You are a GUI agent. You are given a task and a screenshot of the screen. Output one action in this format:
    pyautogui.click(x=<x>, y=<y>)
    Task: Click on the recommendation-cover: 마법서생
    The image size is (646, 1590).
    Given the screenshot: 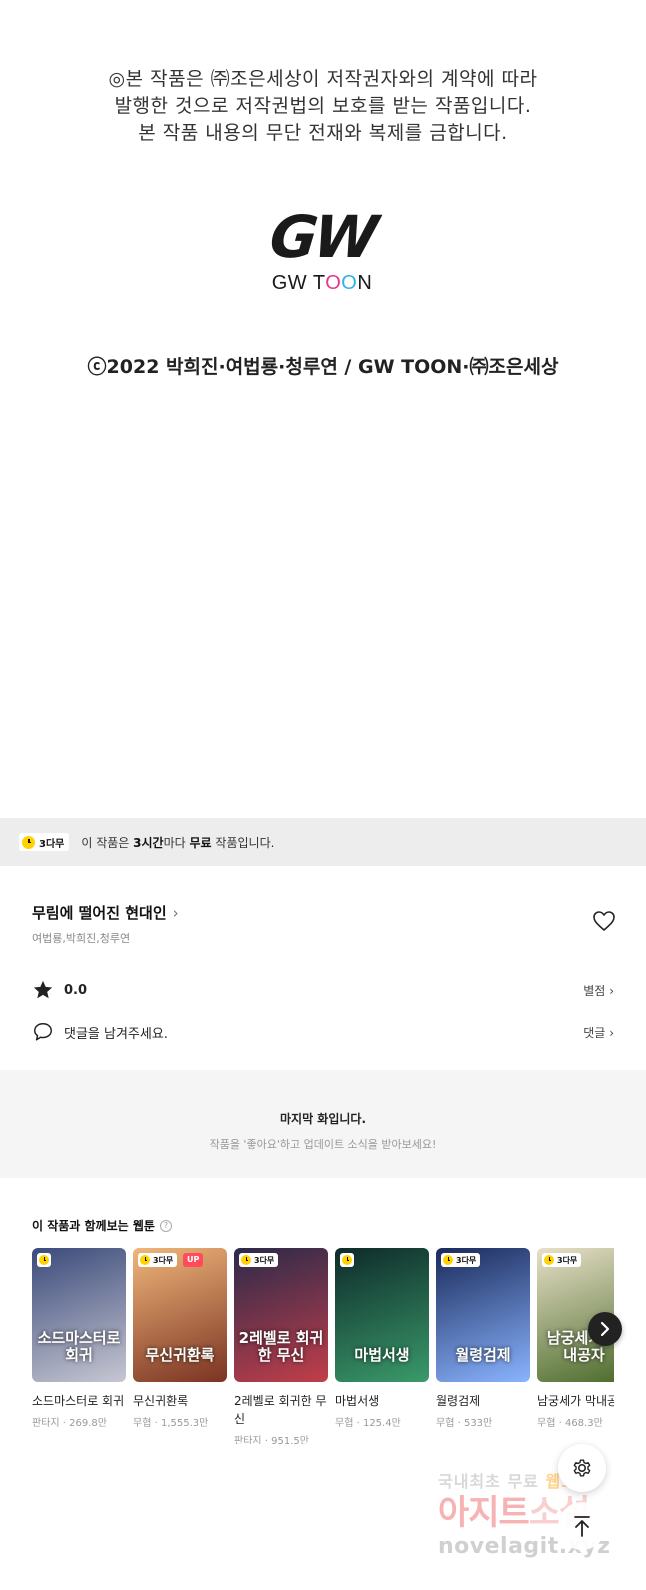 What is the action you would take?
    pyautogui.click(x=382, y=1315)
    